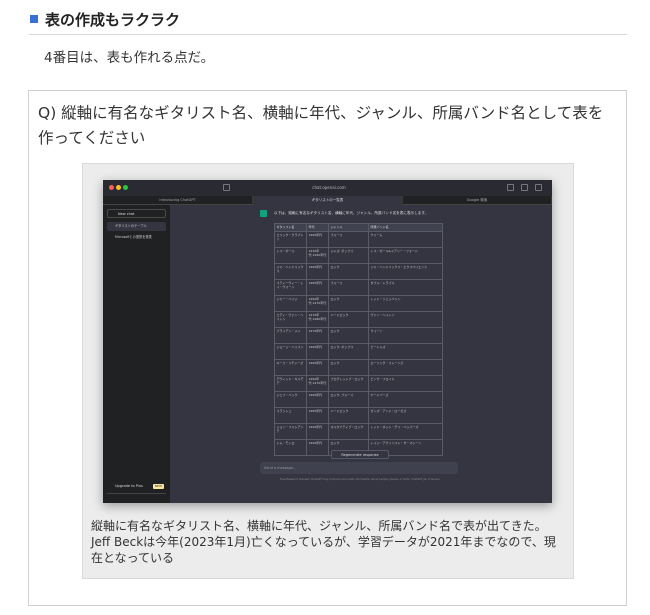 Image resolution: width=650 pixels, height=615 pixels. What do you see at coordinates (290, 287) in the screenshot?
I see `table-cell: スティーヴィー・レイ・ヴォーン` at bounding box center [290, 287].